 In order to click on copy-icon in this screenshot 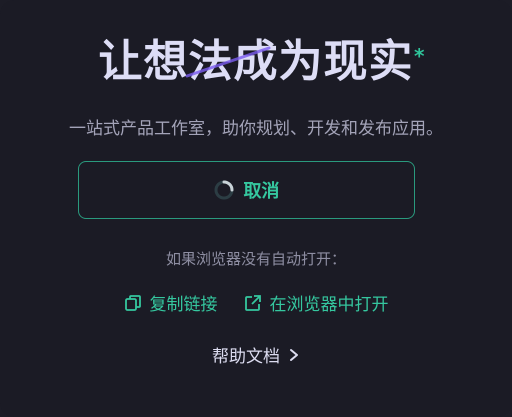, I will do `click(132, 302)`.